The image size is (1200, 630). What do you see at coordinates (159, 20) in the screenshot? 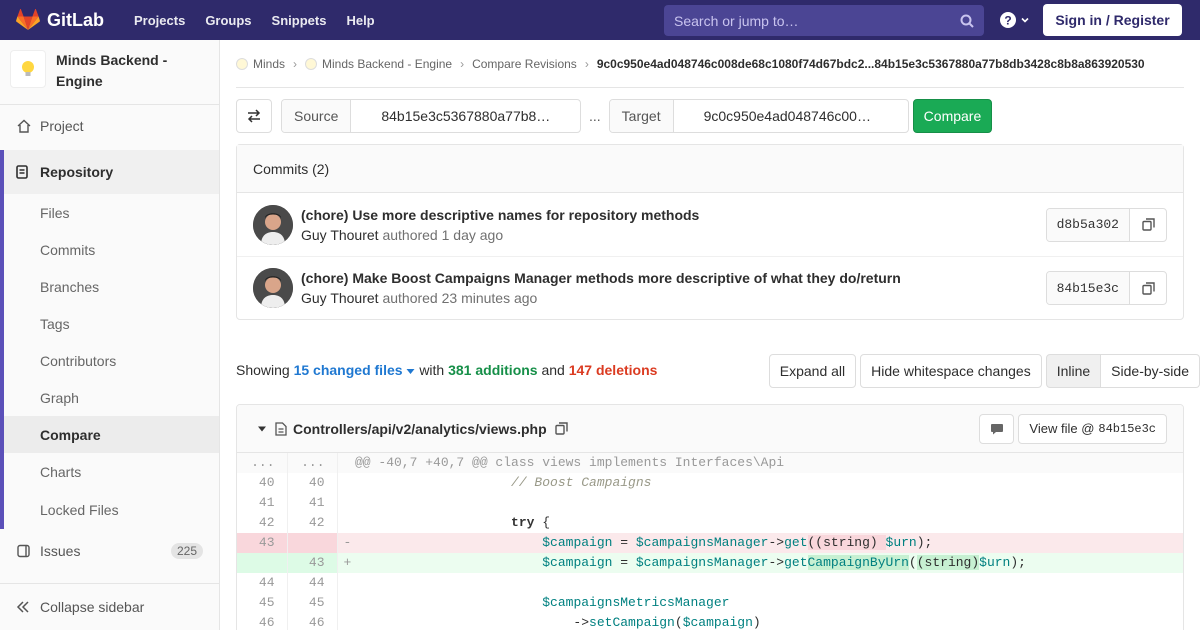
I see `nav-projects: Projects` at bounding box center [159, 20].